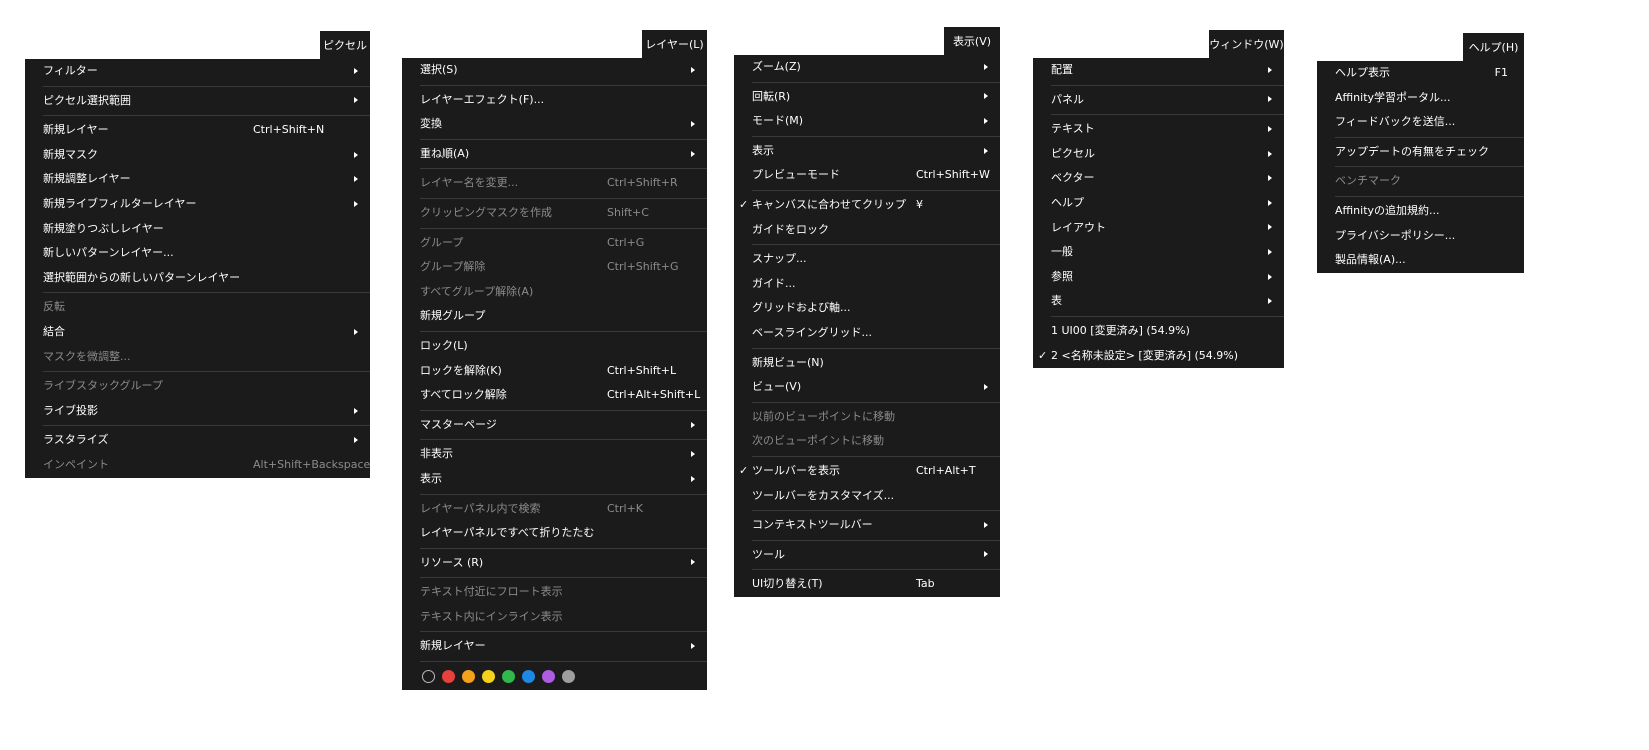 This screenshot has width=1649, height=750. What do you see at coordinates (1158, 203) in the screenshot?
I see `menu-item: ヘルプ` at bounding box center [1158, 203].